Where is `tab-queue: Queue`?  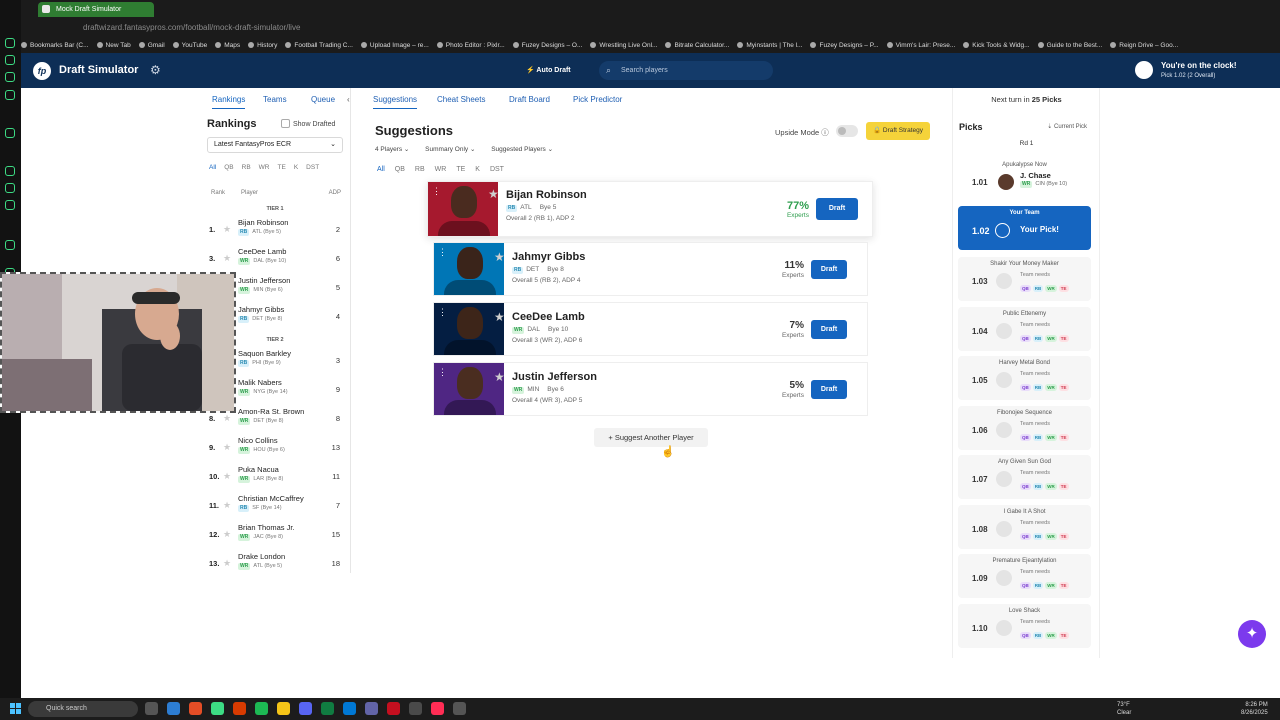
tab-queue: Queue is located at coordinates (323, 99).